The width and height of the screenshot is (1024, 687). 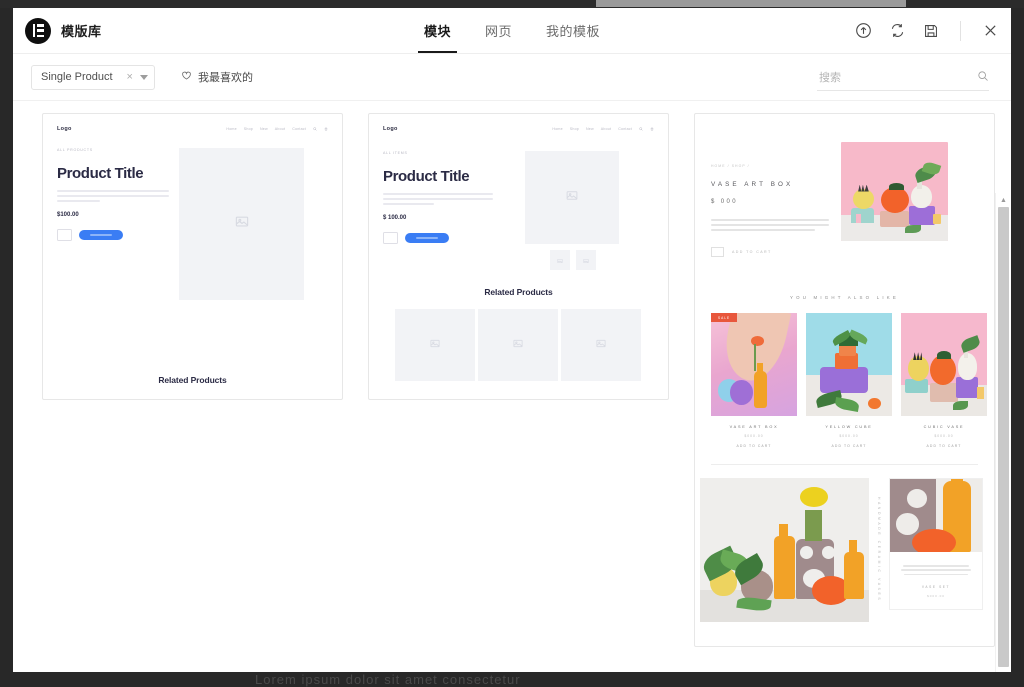 What do you see at coordinates (751, 3) in the screenshot?
I see `top-strip-highlight` at bounding box center [751, 3].